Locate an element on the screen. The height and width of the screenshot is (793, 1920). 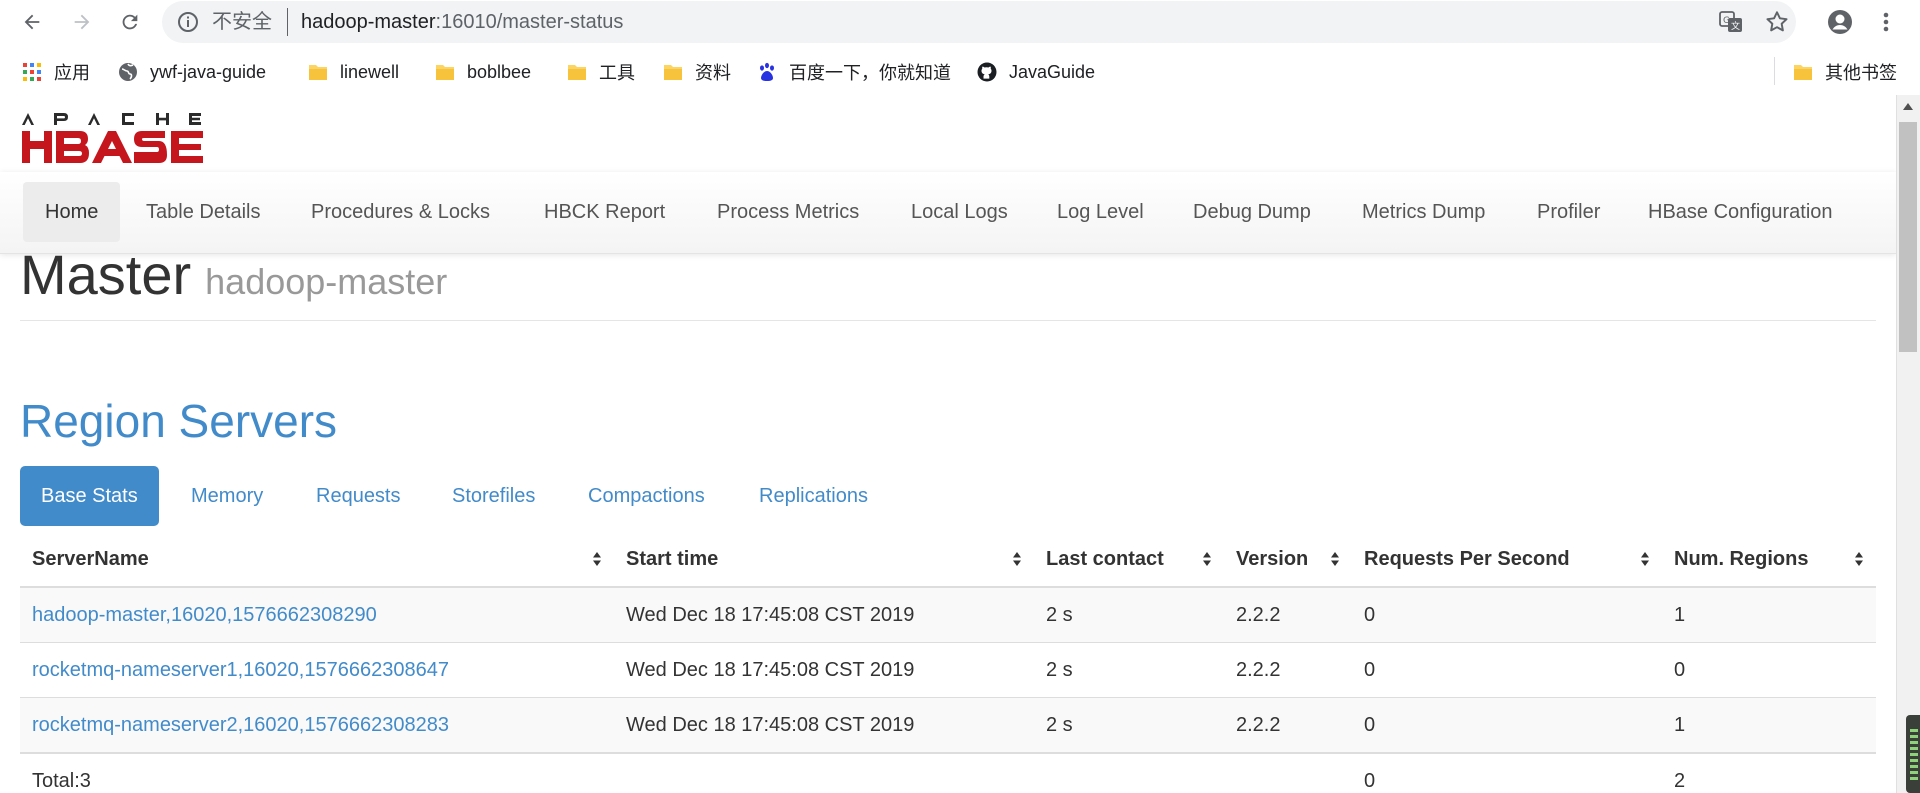
bookmark-linewell: linewell is located at coordinates (353, 72).